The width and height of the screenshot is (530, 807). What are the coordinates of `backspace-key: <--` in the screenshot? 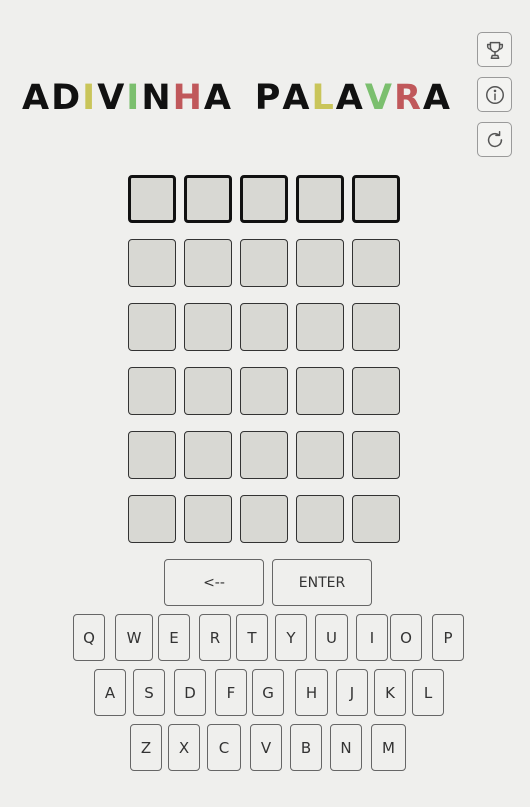 It's located at (214, 582).